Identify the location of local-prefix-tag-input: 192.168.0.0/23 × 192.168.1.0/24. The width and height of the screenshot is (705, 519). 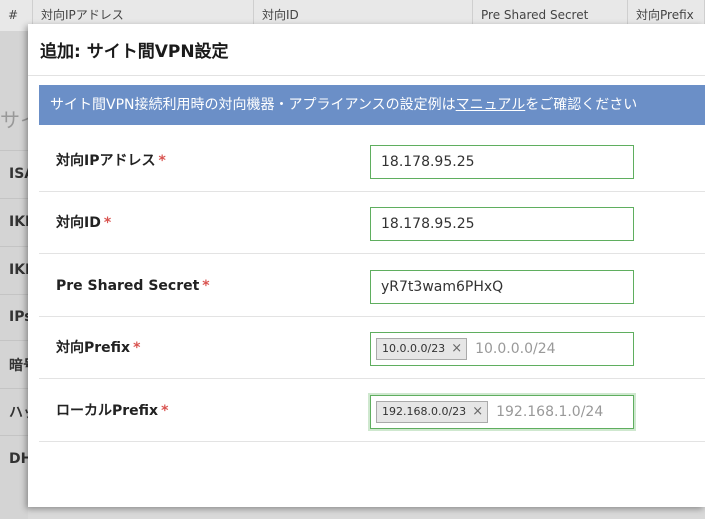
(502, 412).